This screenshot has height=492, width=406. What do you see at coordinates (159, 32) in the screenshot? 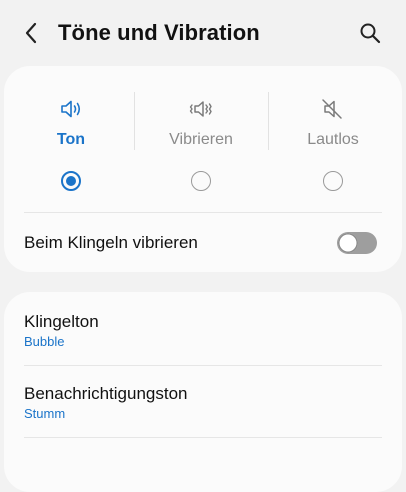
I see `page-title: Töne und Vibration` at bounding box center [159, 32].